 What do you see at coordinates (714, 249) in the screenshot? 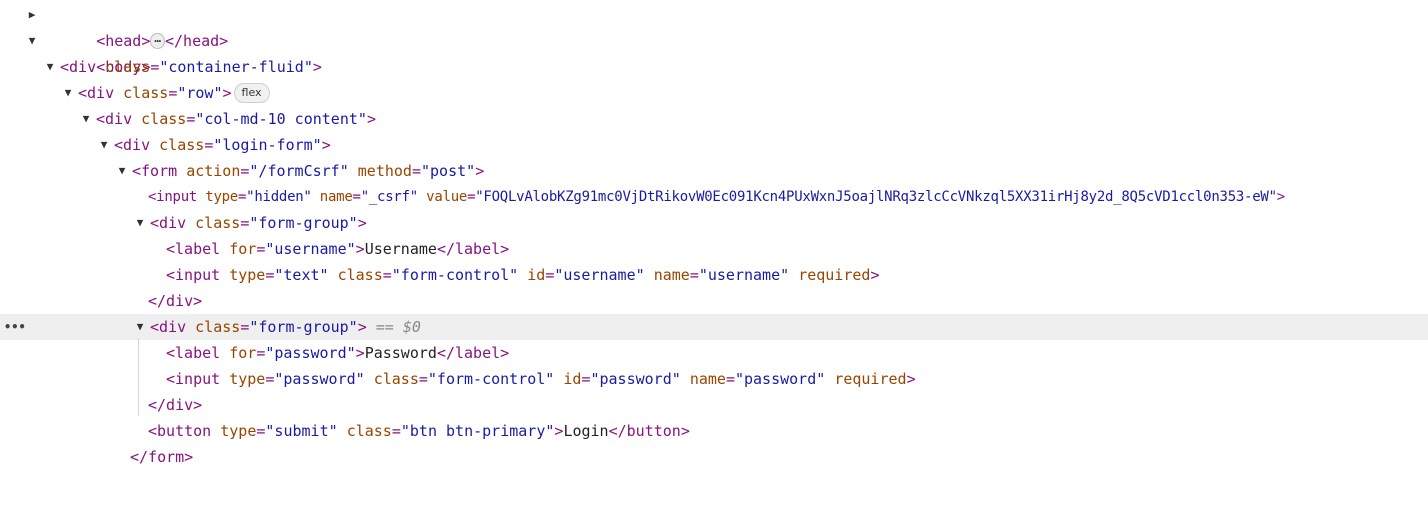
I see `node-username-label: <label for="username">Username</label>` at bounding box center [714, 249].